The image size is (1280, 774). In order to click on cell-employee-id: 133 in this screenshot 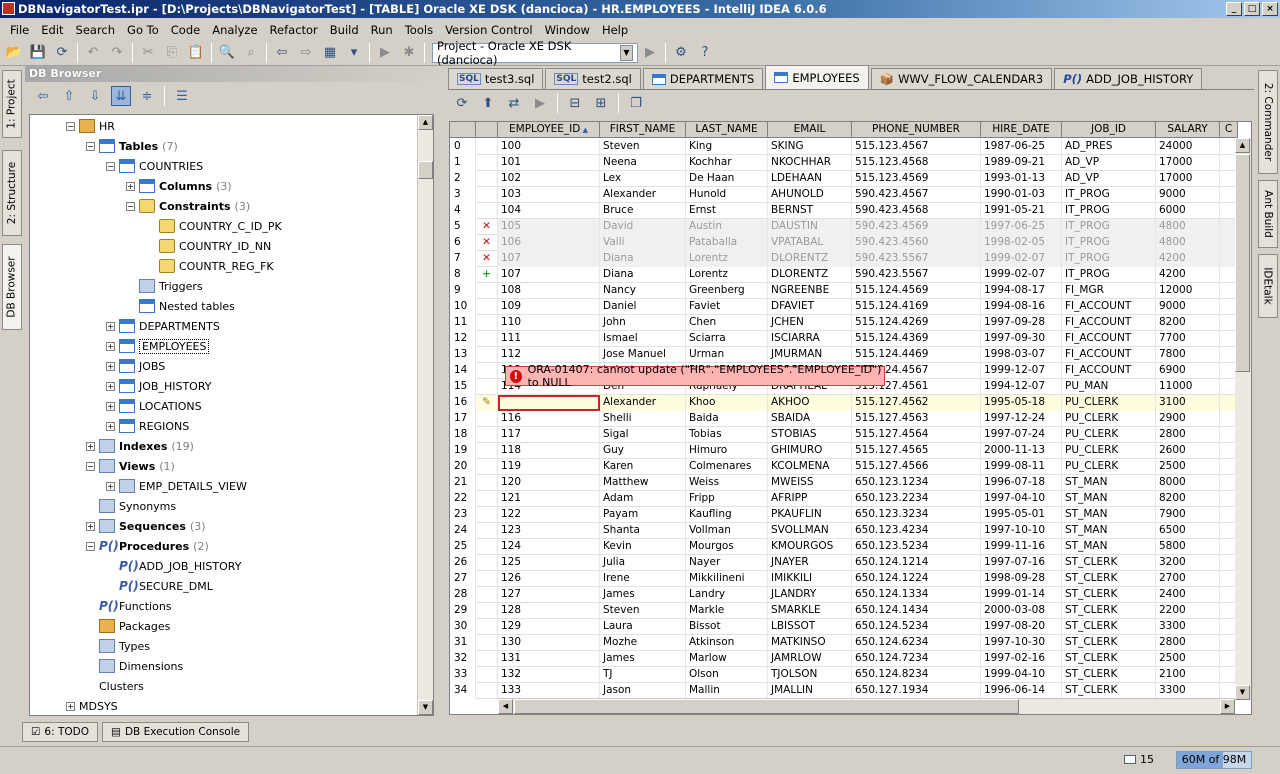, I will do `click(549, 691)`.